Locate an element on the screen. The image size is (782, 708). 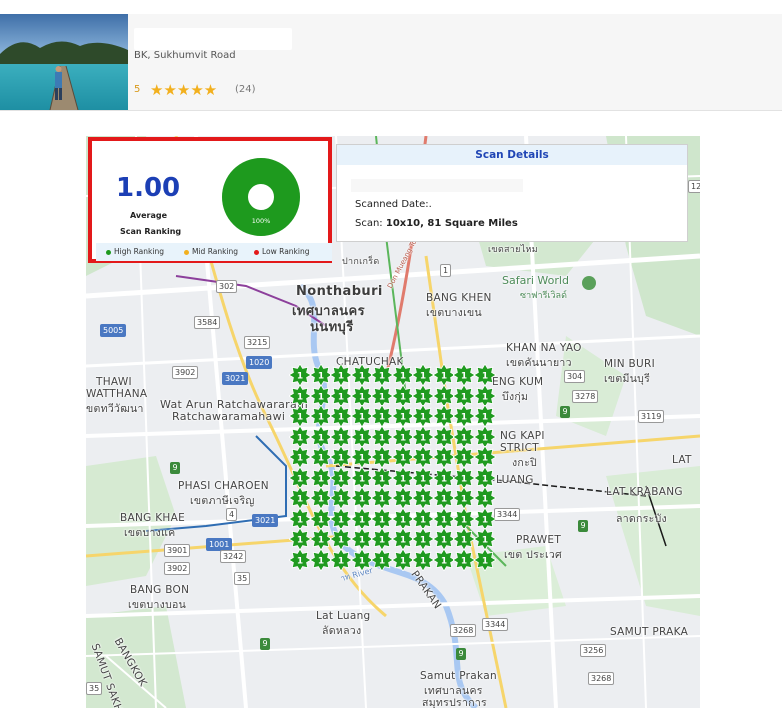
business-card: BK, Sukhumvit Road 5 ★★★★★ (24) is located at coordinates (391, 62).